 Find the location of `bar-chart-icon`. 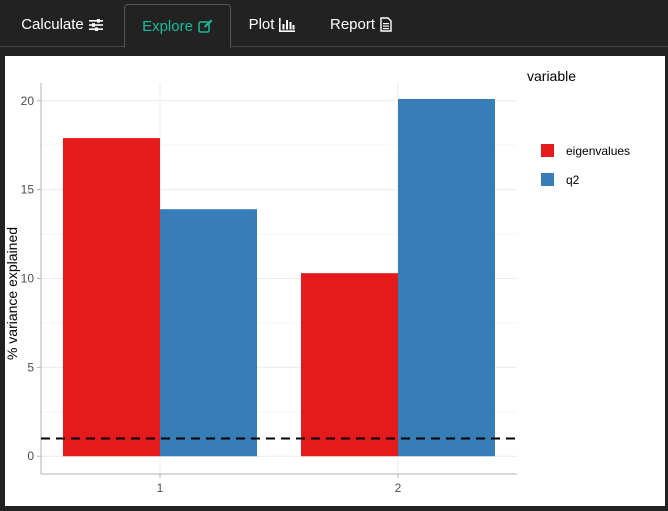

bar-chart-icon is located at coordinates (287, 24).